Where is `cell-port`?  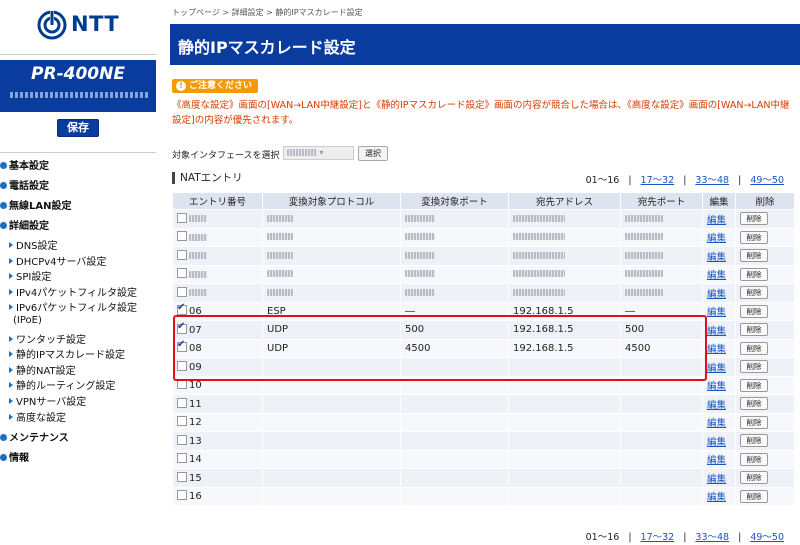 cell-port is located at coordinates (454, 274).